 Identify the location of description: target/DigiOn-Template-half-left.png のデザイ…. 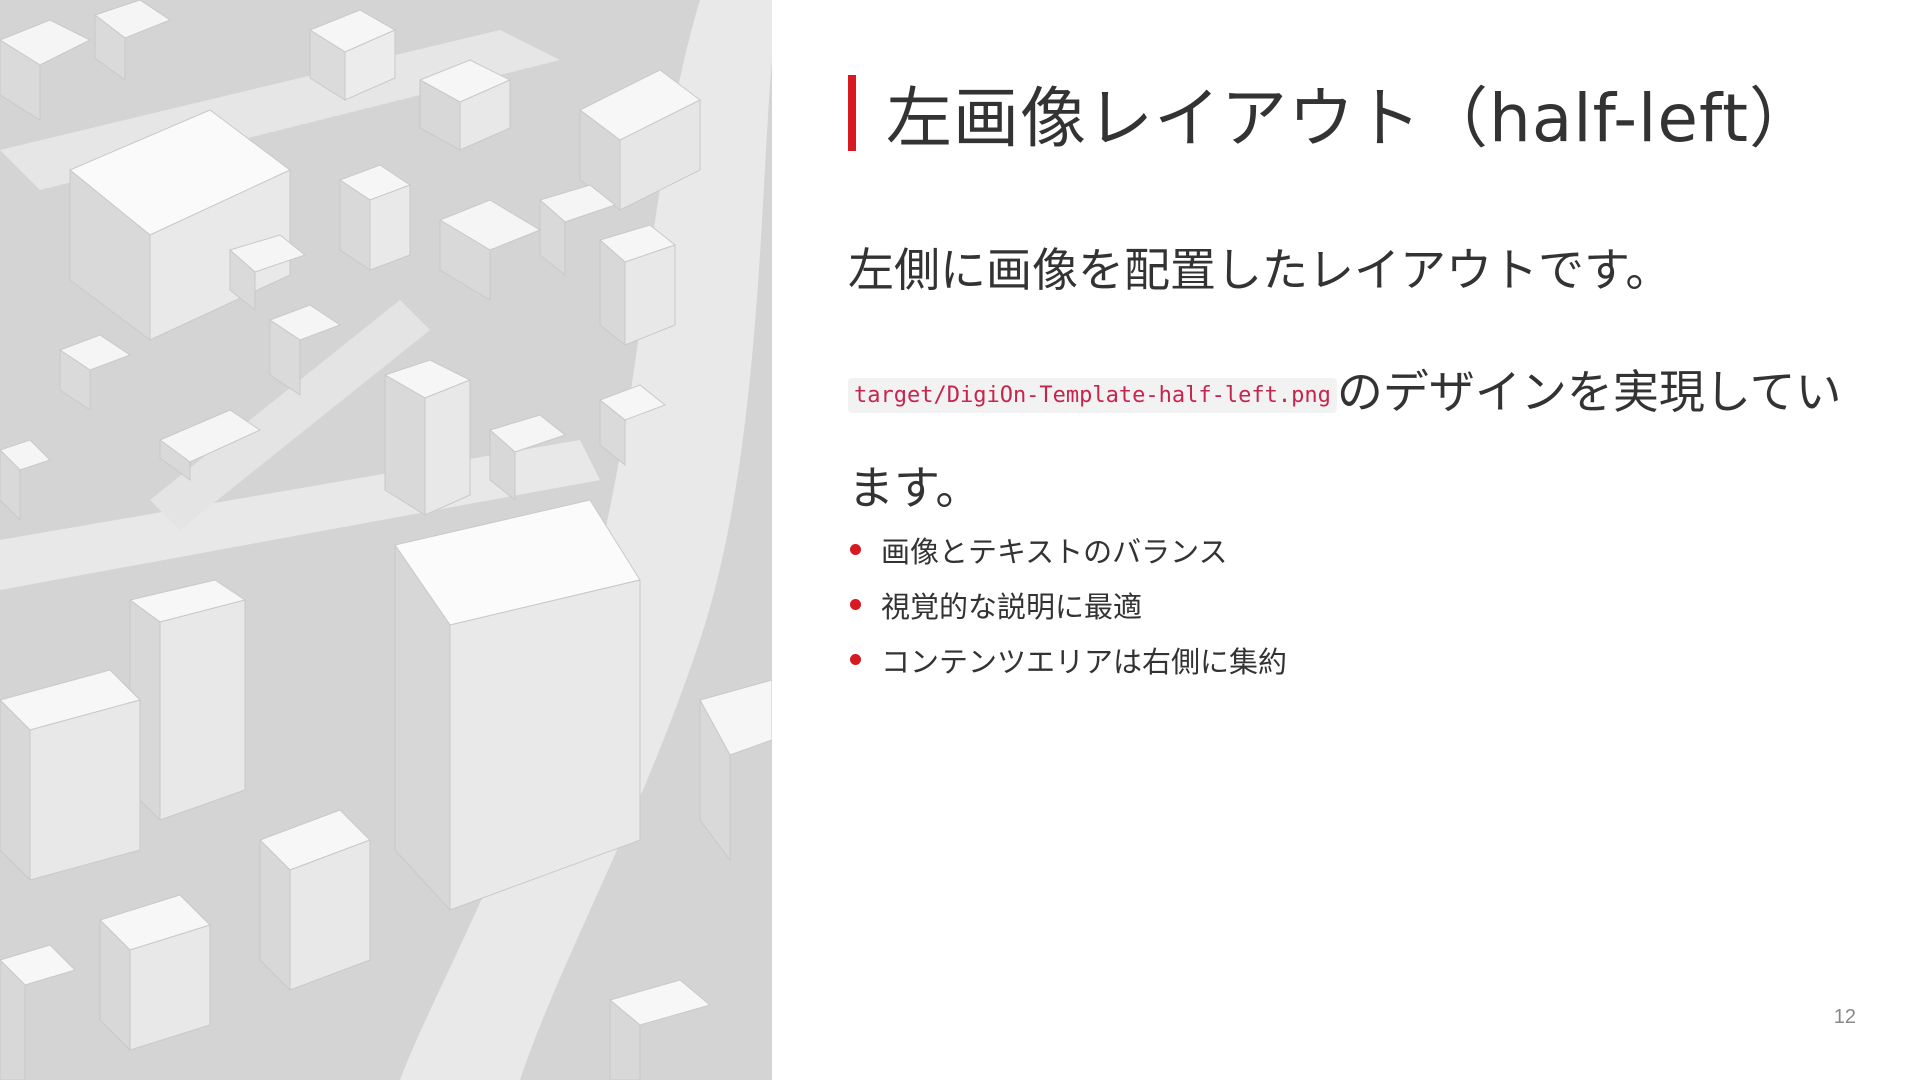
(1348, 440).